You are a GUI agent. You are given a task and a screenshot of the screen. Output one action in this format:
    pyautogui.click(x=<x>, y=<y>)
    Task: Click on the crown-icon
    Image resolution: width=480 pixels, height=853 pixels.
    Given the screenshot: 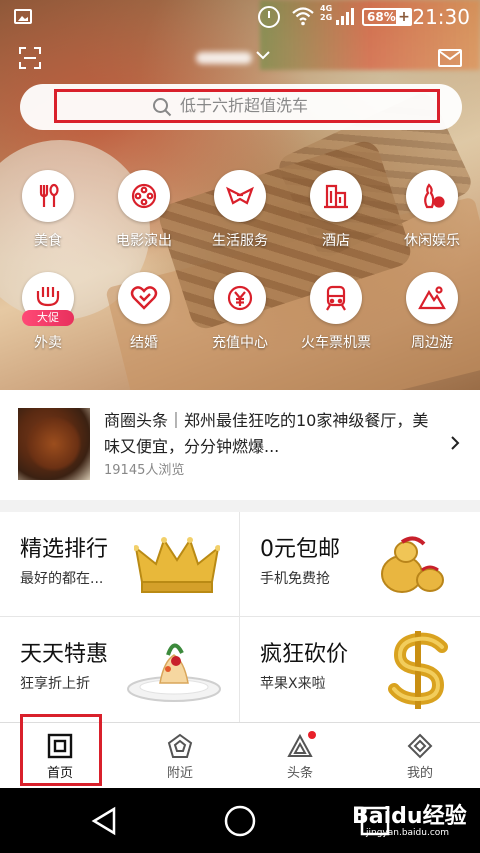 What is the action you would take?
    pyautogui.click(x=177, y=565)
    